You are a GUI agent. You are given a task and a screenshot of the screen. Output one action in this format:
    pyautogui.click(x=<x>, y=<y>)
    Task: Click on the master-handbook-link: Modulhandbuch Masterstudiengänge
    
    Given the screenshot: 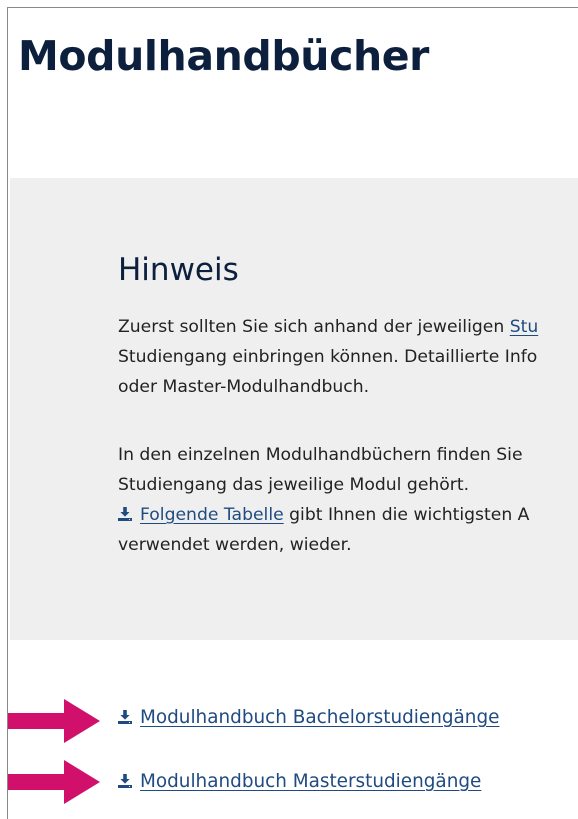 What is the action you would take?
    pyautogui.click(x=310, y=781)
    